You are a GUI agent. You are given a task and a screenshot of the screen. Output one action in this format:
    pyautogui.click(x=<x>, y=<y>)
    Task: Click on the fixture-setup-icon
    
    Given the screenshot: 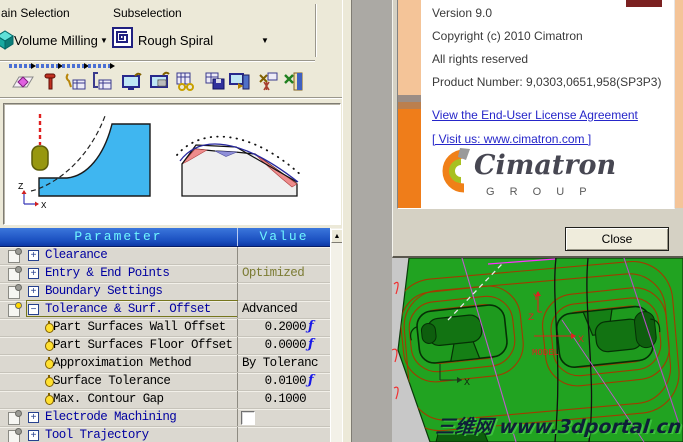 What is the action you would take?
    pyautogui.click(x=102, y=81)
    